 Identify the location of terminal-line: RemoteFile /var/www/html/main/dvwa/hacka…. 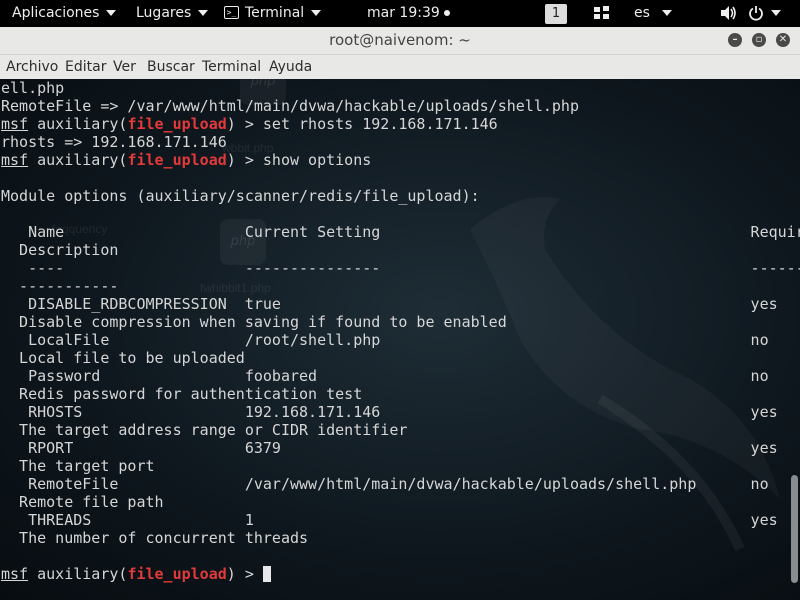
(385, 484).